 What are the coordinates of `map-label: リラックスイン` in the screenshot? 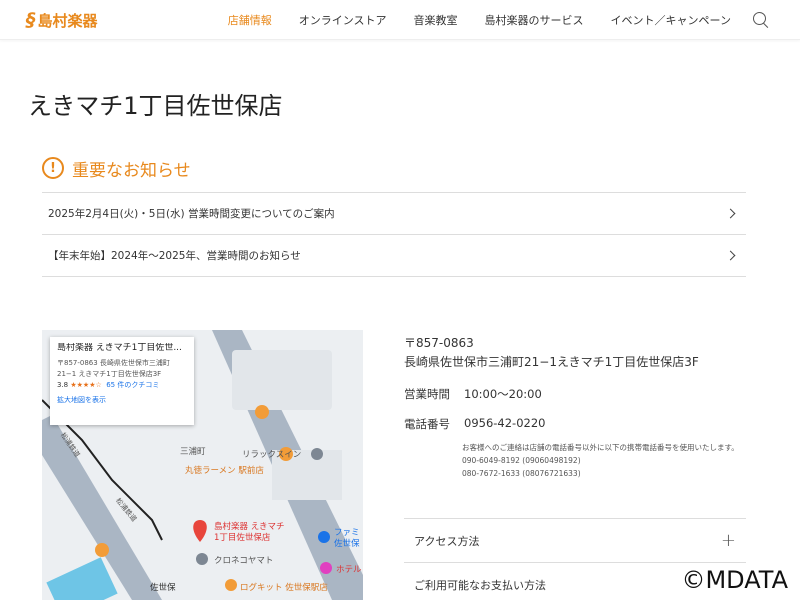 It's located at (272, 455).